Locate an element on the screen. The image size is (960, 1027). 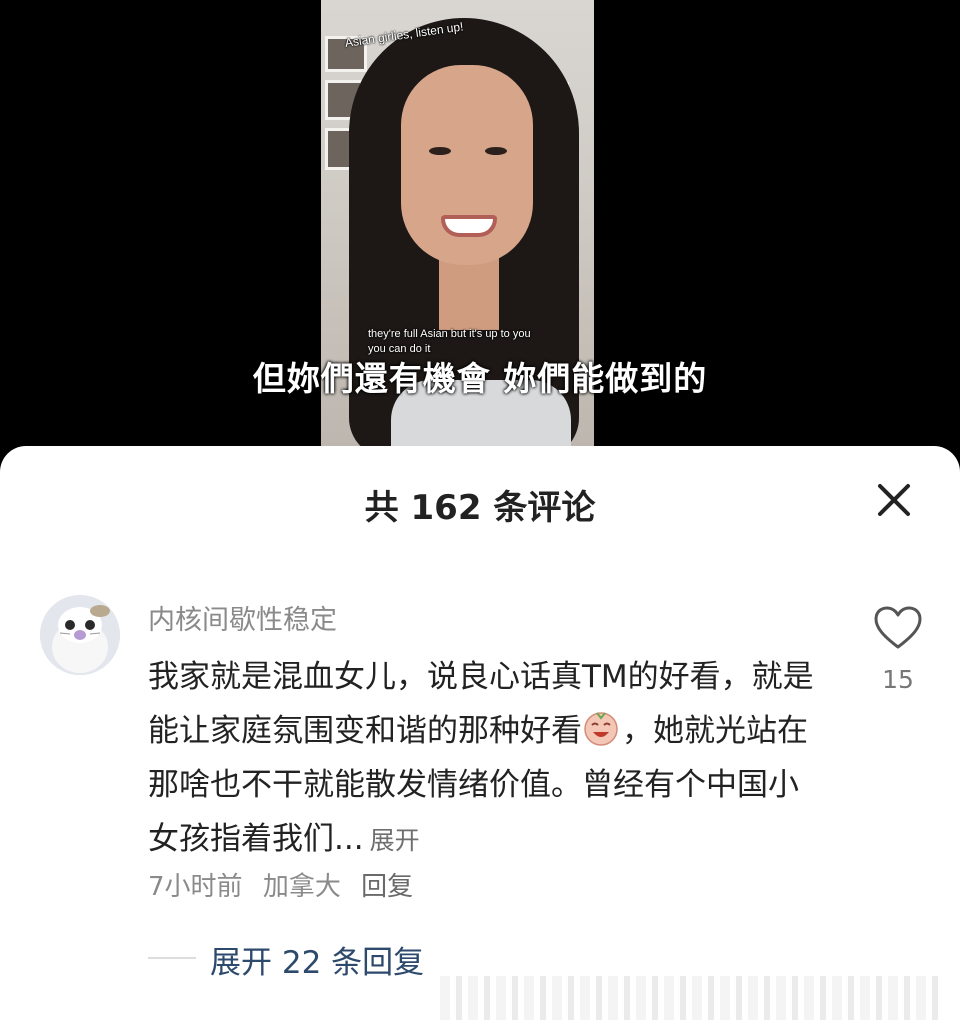
comment-meta: 7小时前 加拿大 回复 is located at coordinates (286, 884).